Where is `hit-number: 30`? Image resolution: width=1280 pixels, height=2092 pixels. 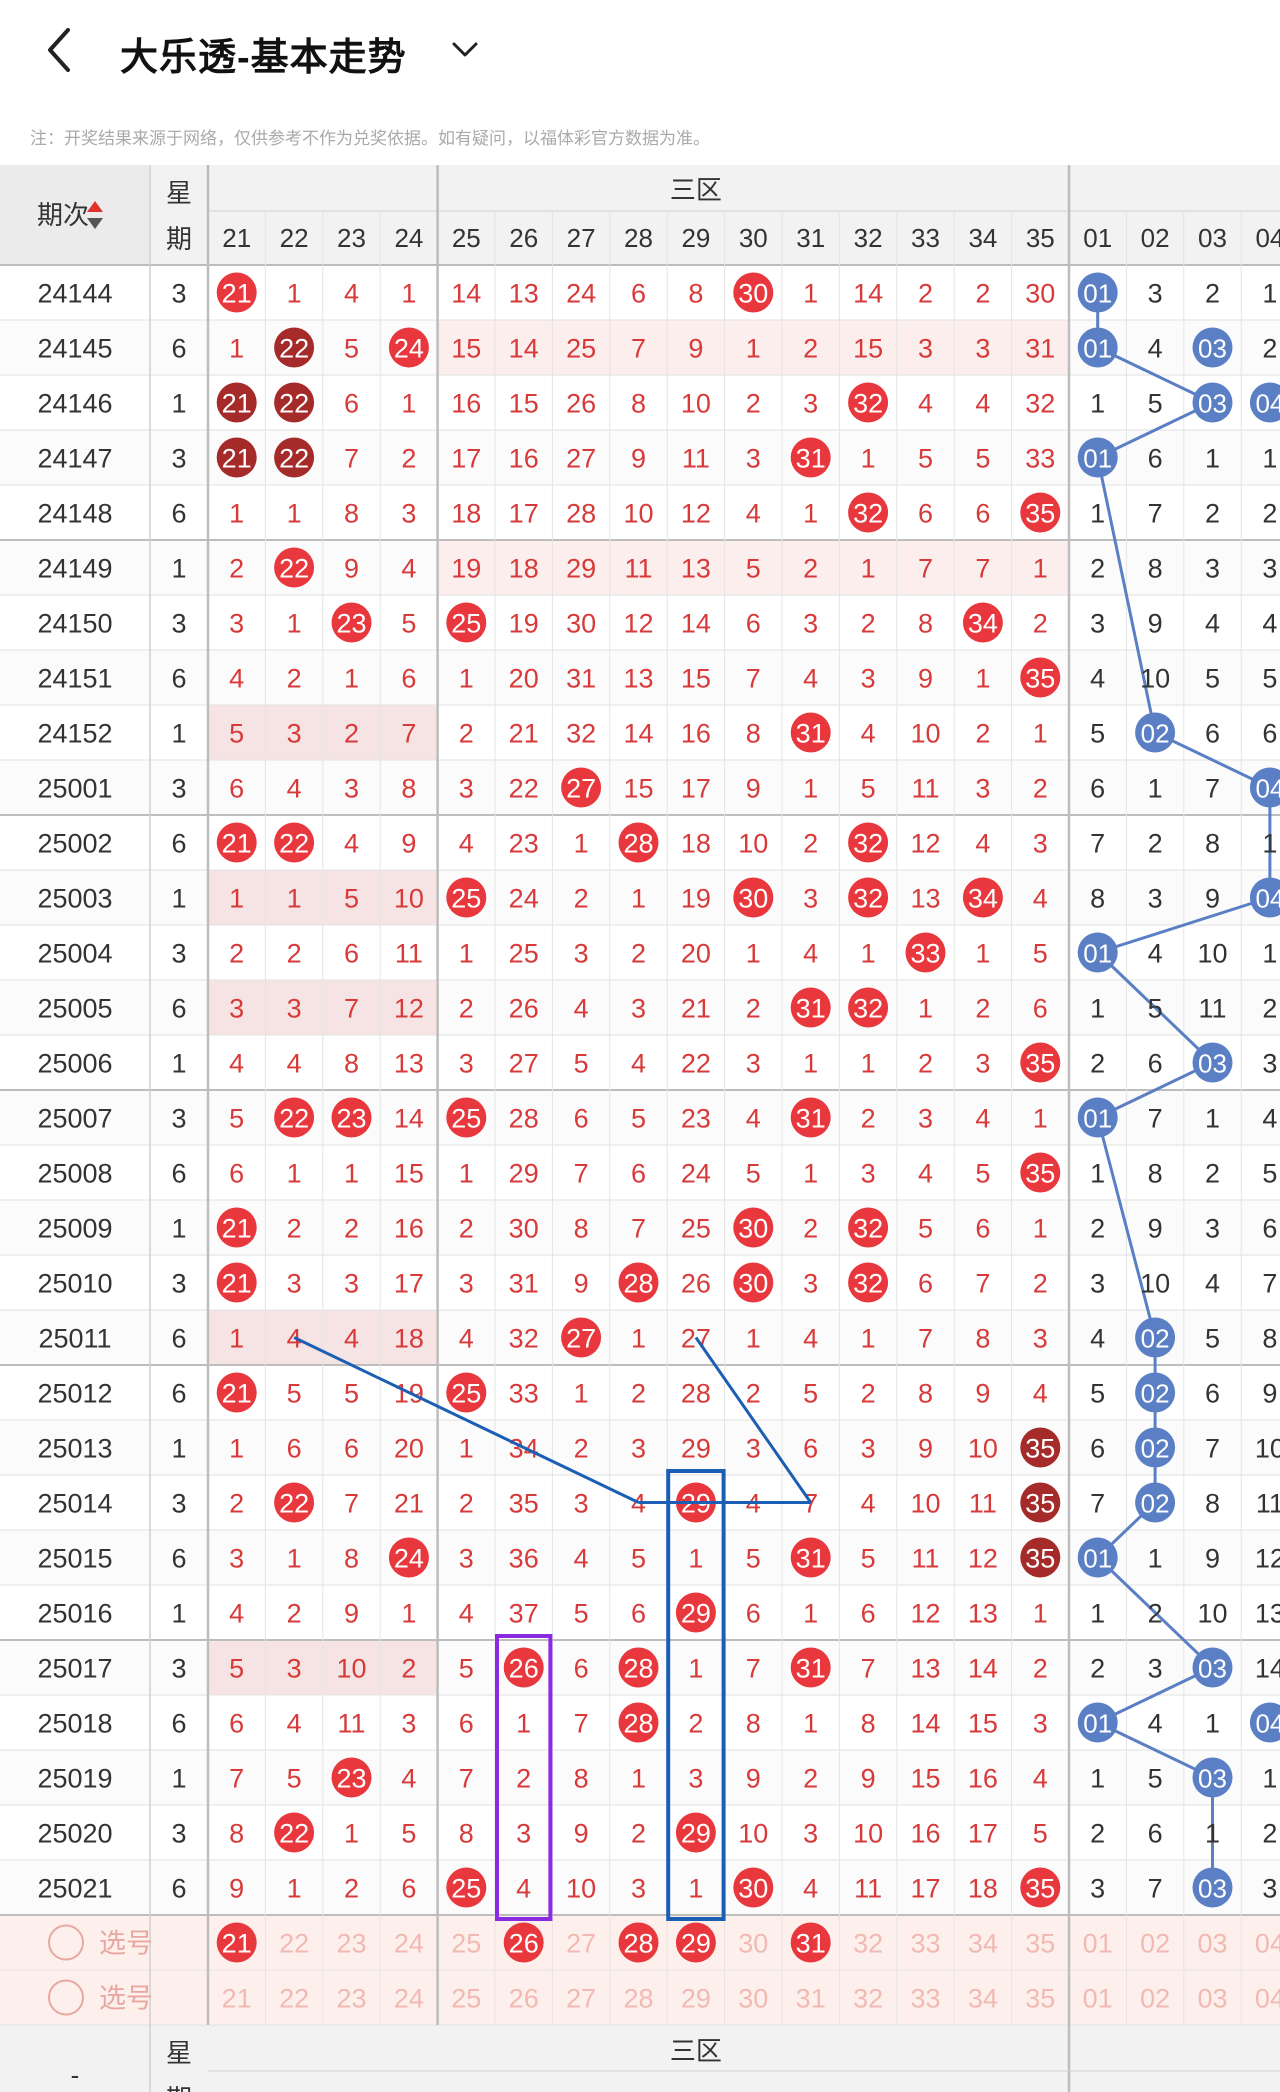 hit-number: 30 is located at coordinates (753, 1284).